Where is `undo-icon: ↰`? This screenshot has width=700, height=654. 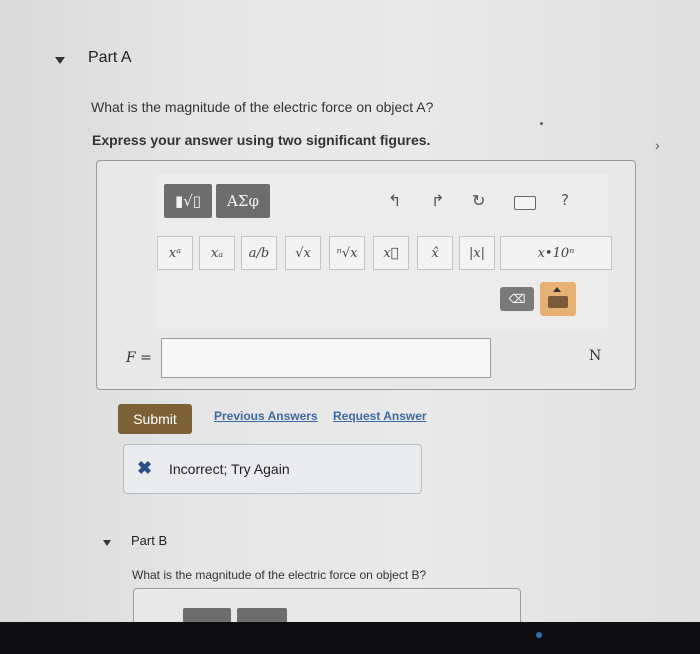 undo-icon: ↰ is located at coordinates (394, 200).